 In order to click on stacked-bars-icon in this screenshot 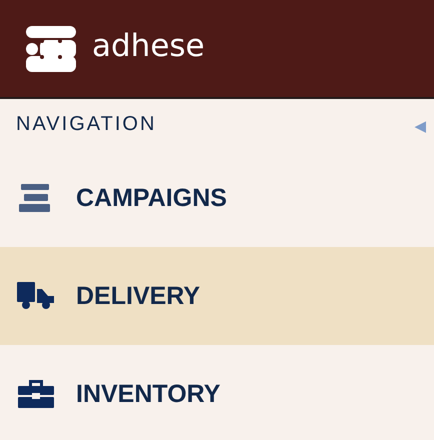, I will do `click(36, 198)`.